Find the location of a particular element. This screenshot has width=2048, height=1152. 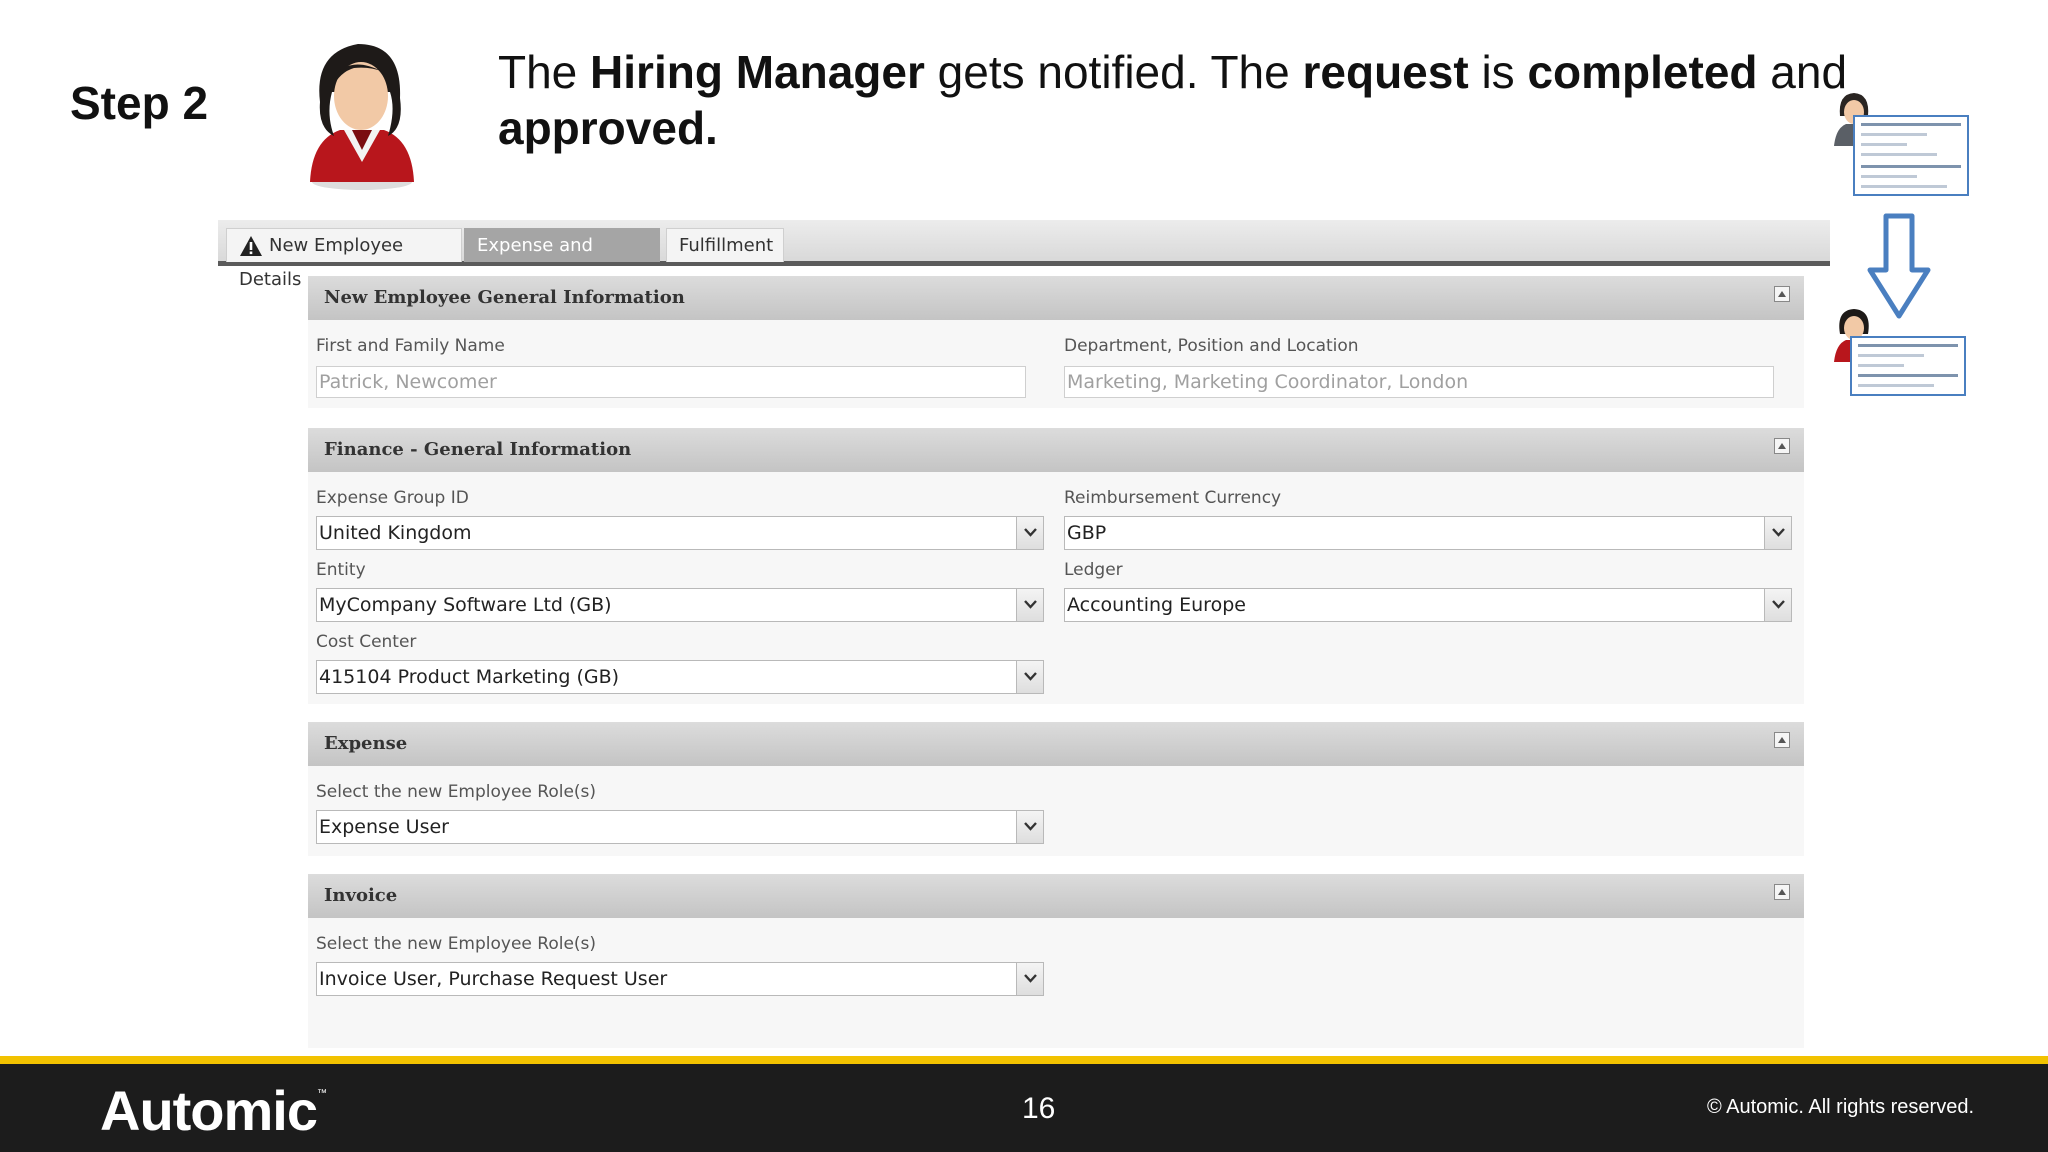

tab-label: Fulfillment is located at coordinates (726, 245).